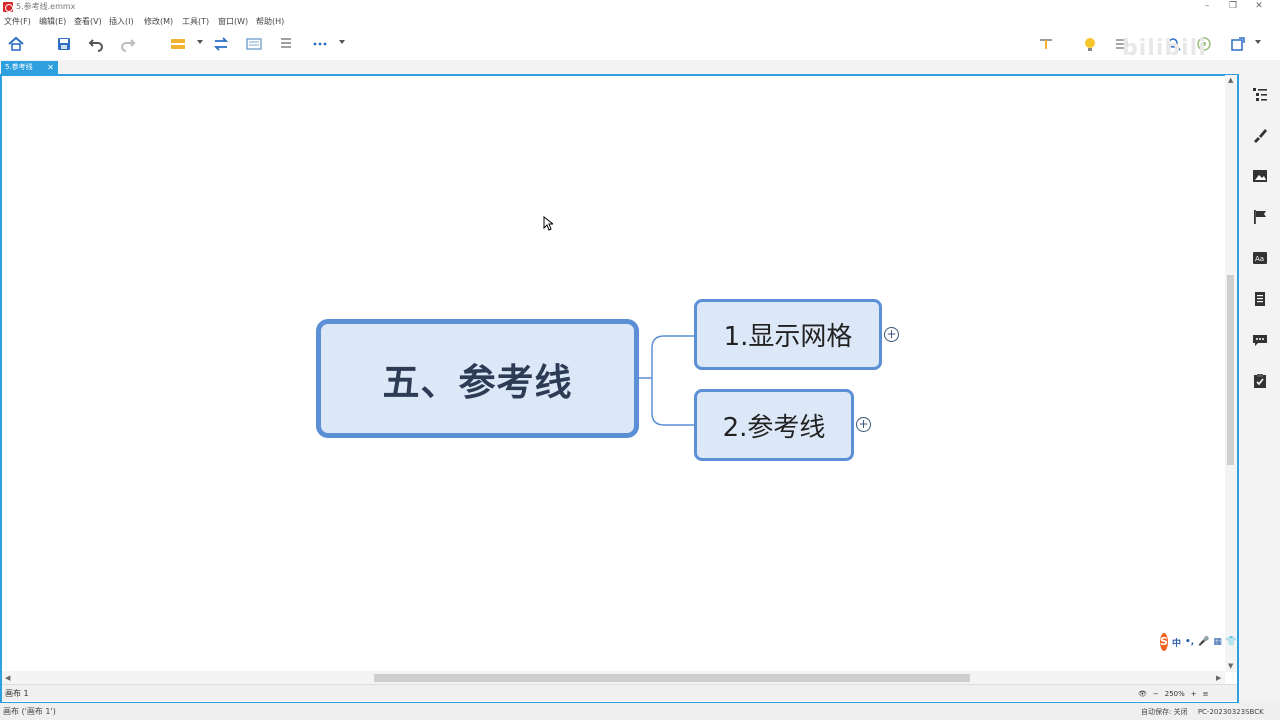  Describe the element at coordinates (1189, 642) in the screenshot. I see `ime-punct-icon: •,` at that location.